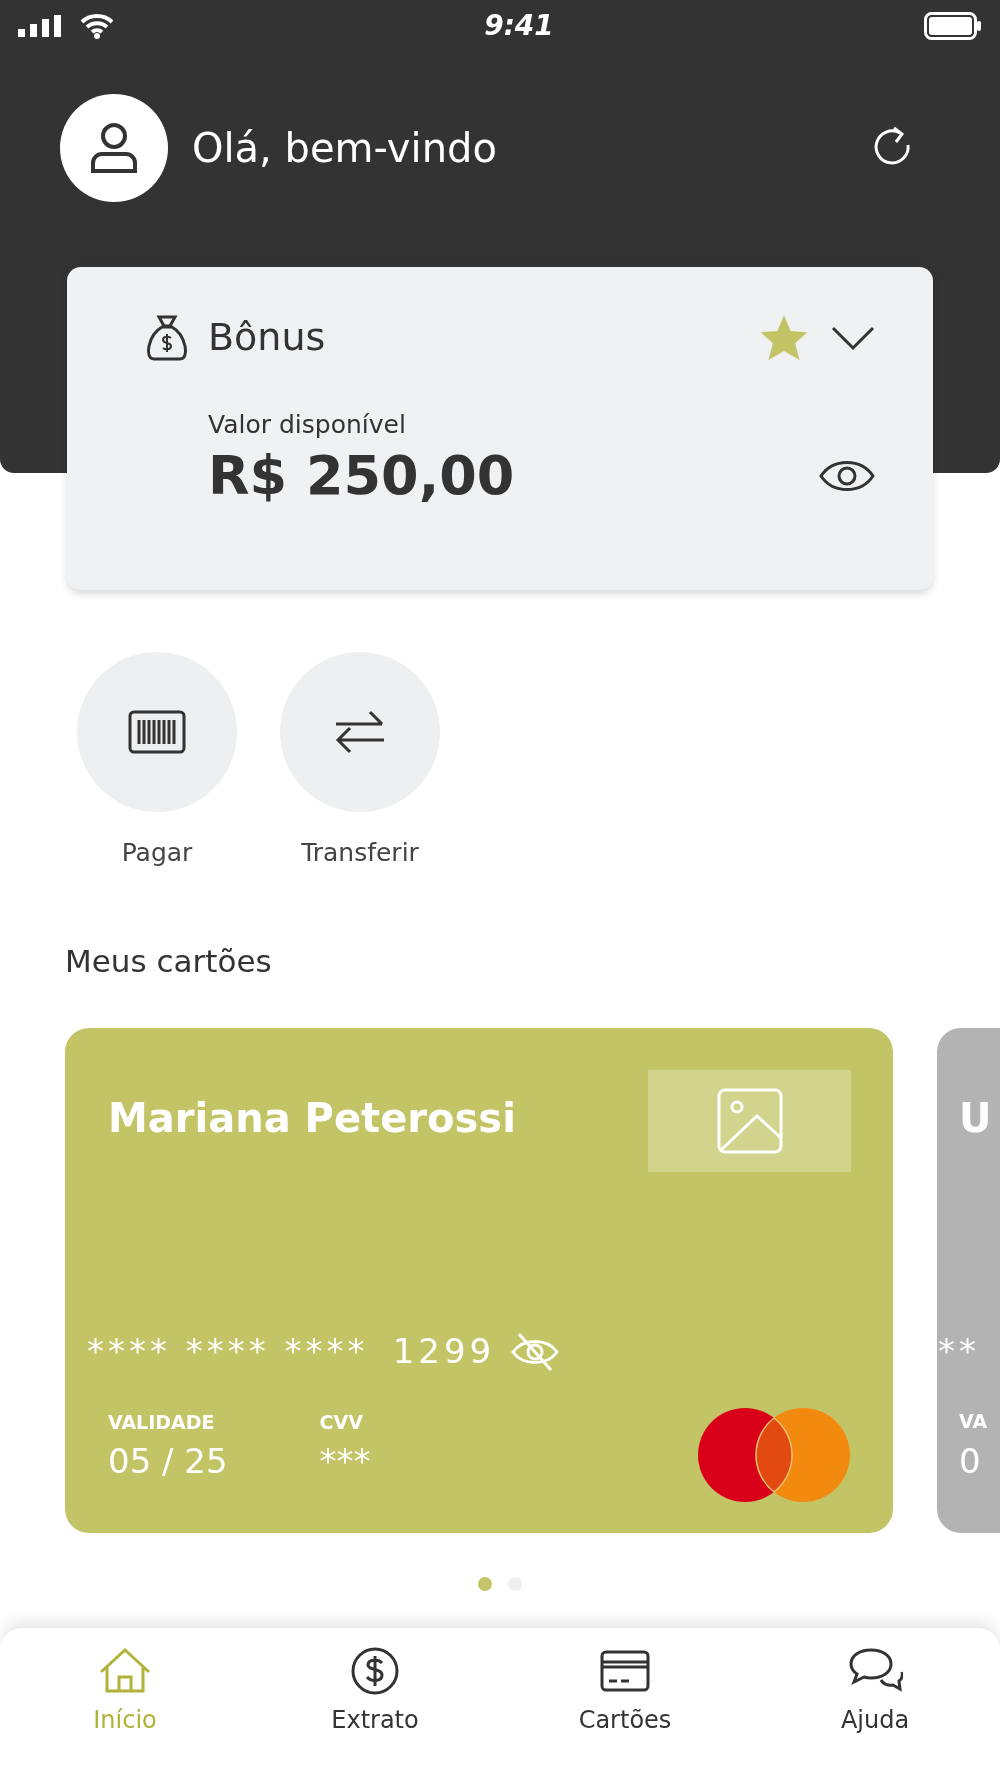  I want to click on status-time: 9:41, so click(519, 26).